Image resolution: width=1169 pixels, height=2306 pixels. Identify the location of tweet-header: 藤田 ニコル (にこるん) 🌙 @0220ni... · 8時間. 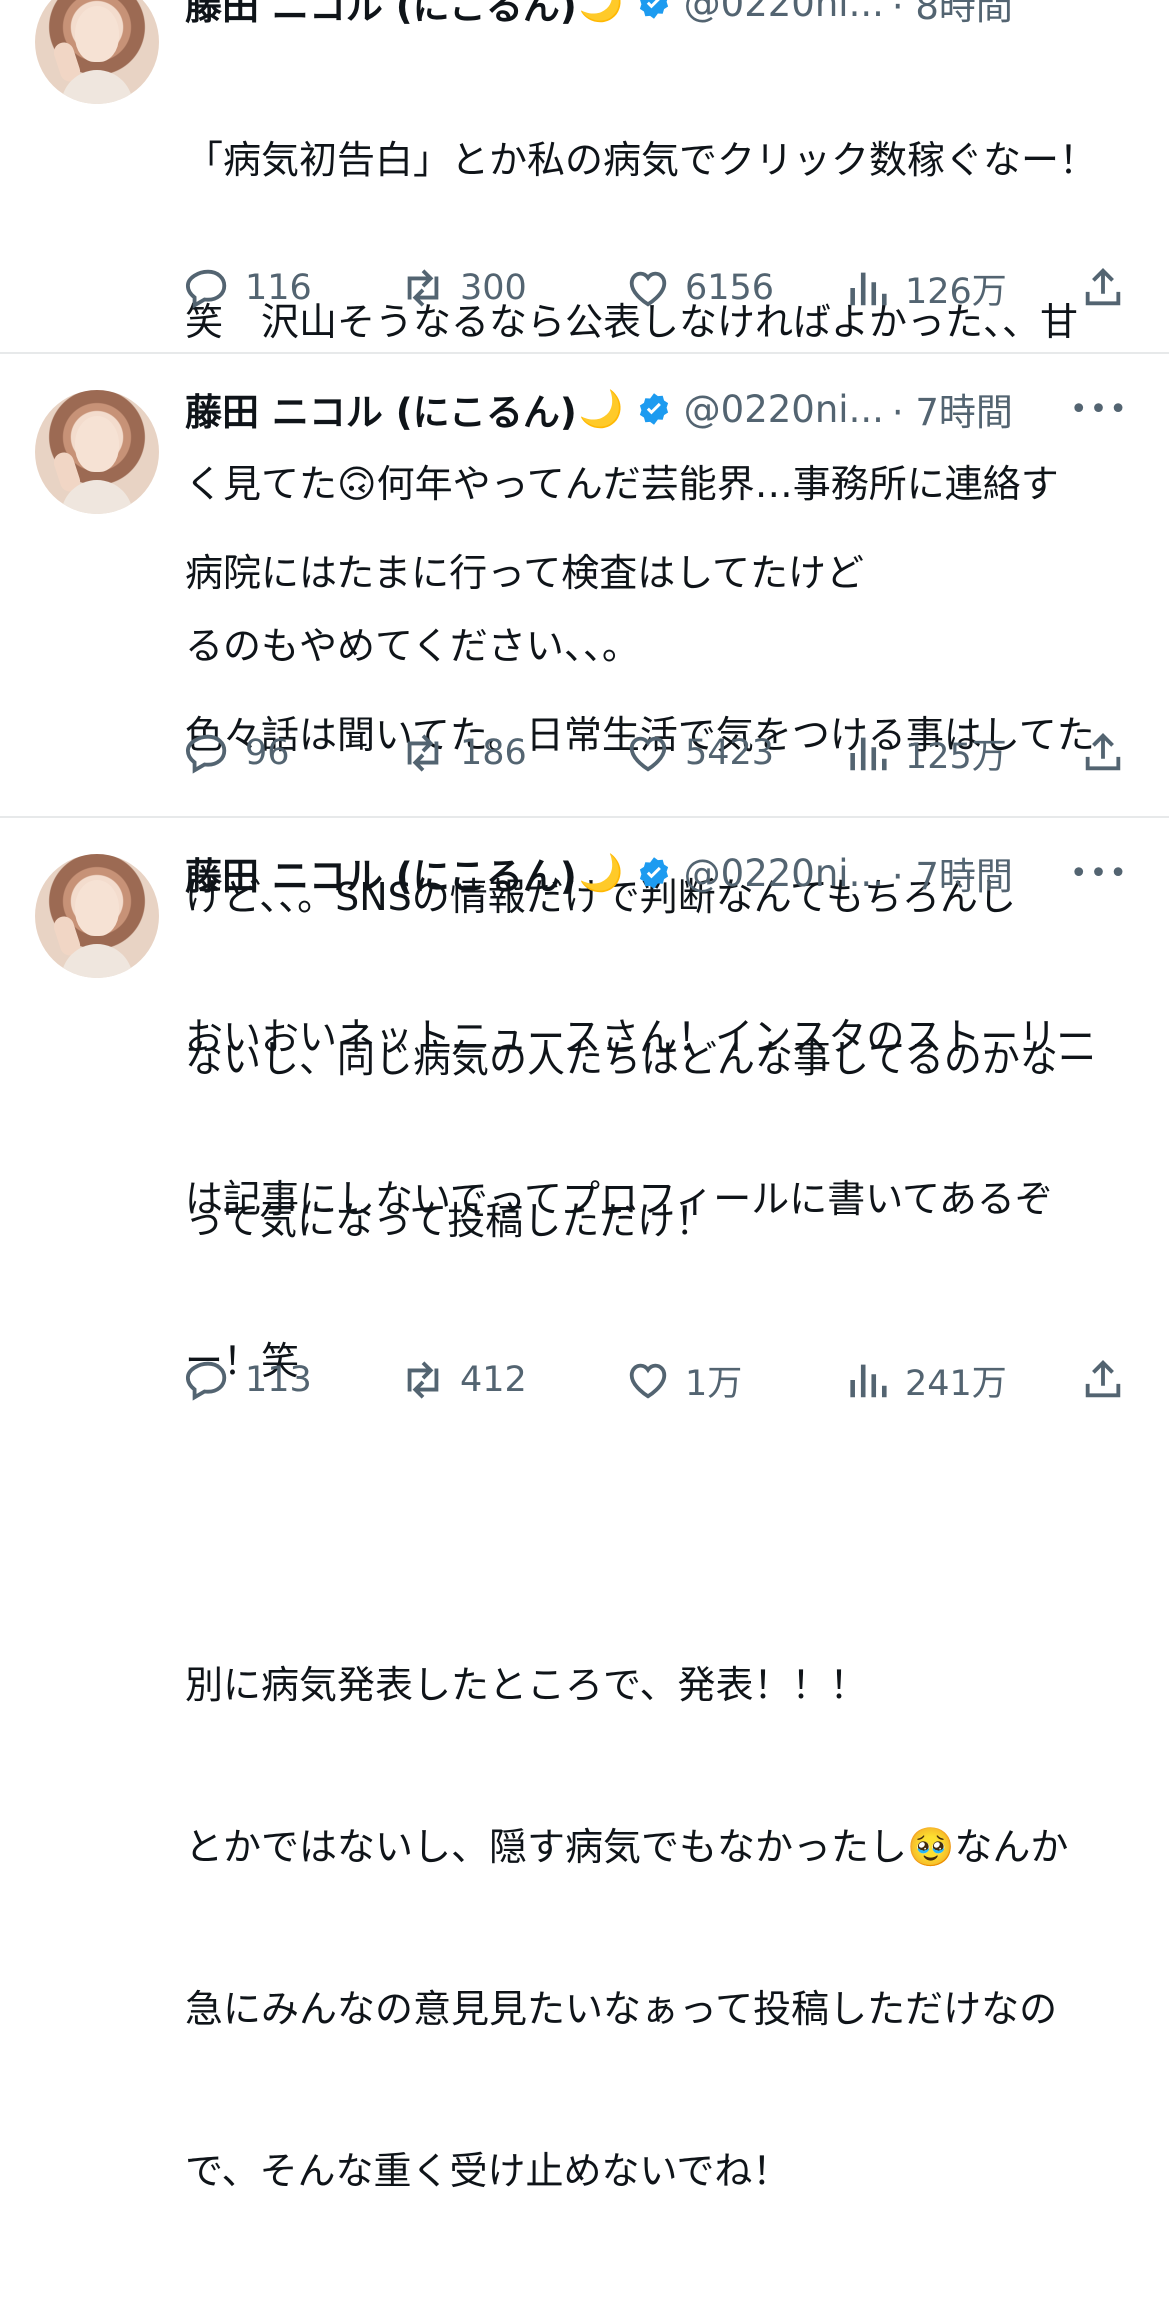
(599, 14).